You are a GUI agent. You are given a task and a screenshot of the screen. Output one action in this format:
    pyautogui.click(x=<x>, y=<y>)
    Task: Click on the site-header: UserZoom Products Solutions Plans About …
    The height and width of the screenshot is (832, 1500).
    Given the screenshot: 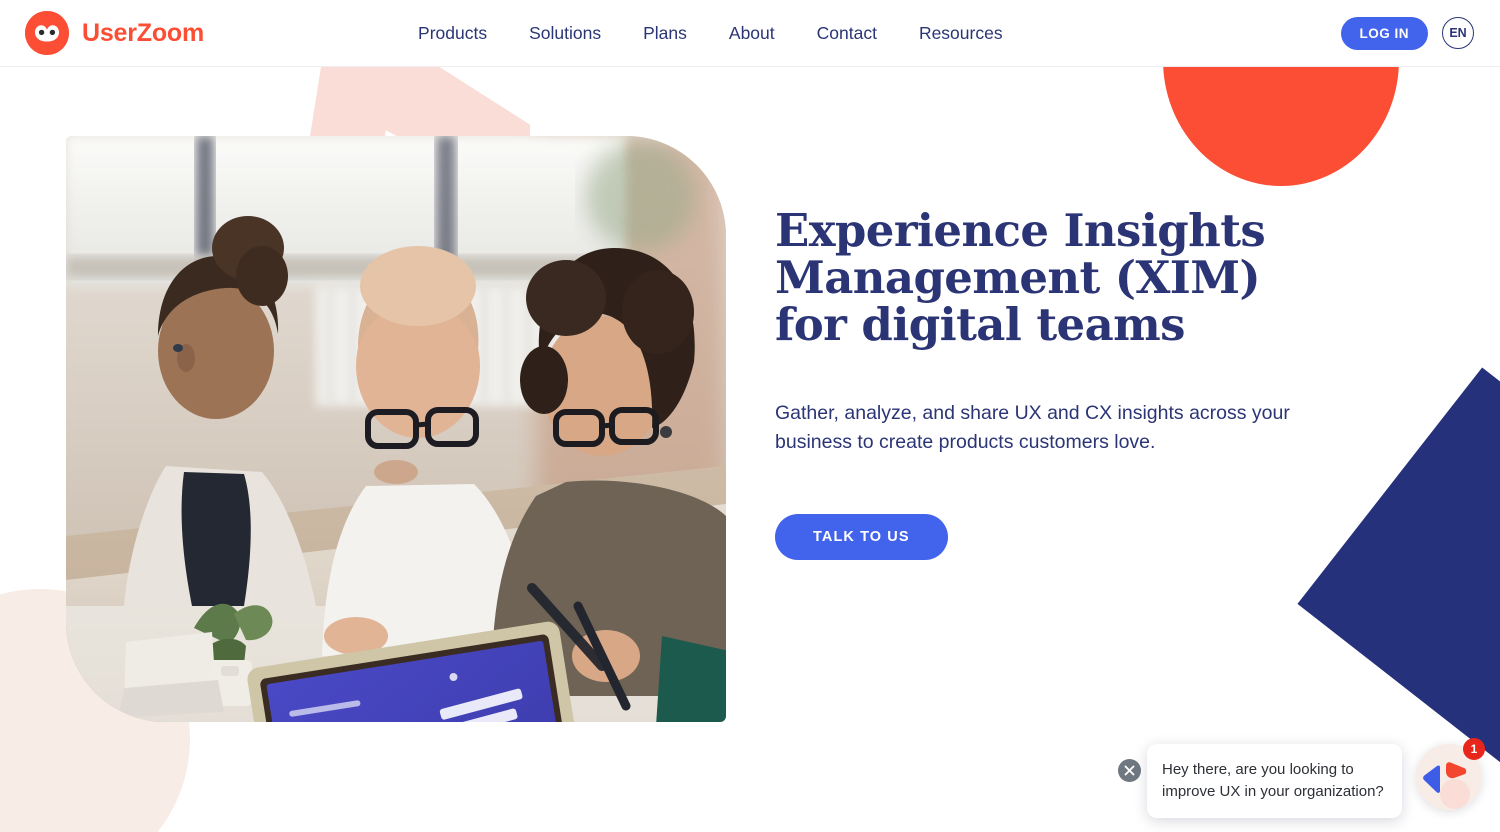 What is the action you would take?
    pyautogui.click(x=750, y=33)
    